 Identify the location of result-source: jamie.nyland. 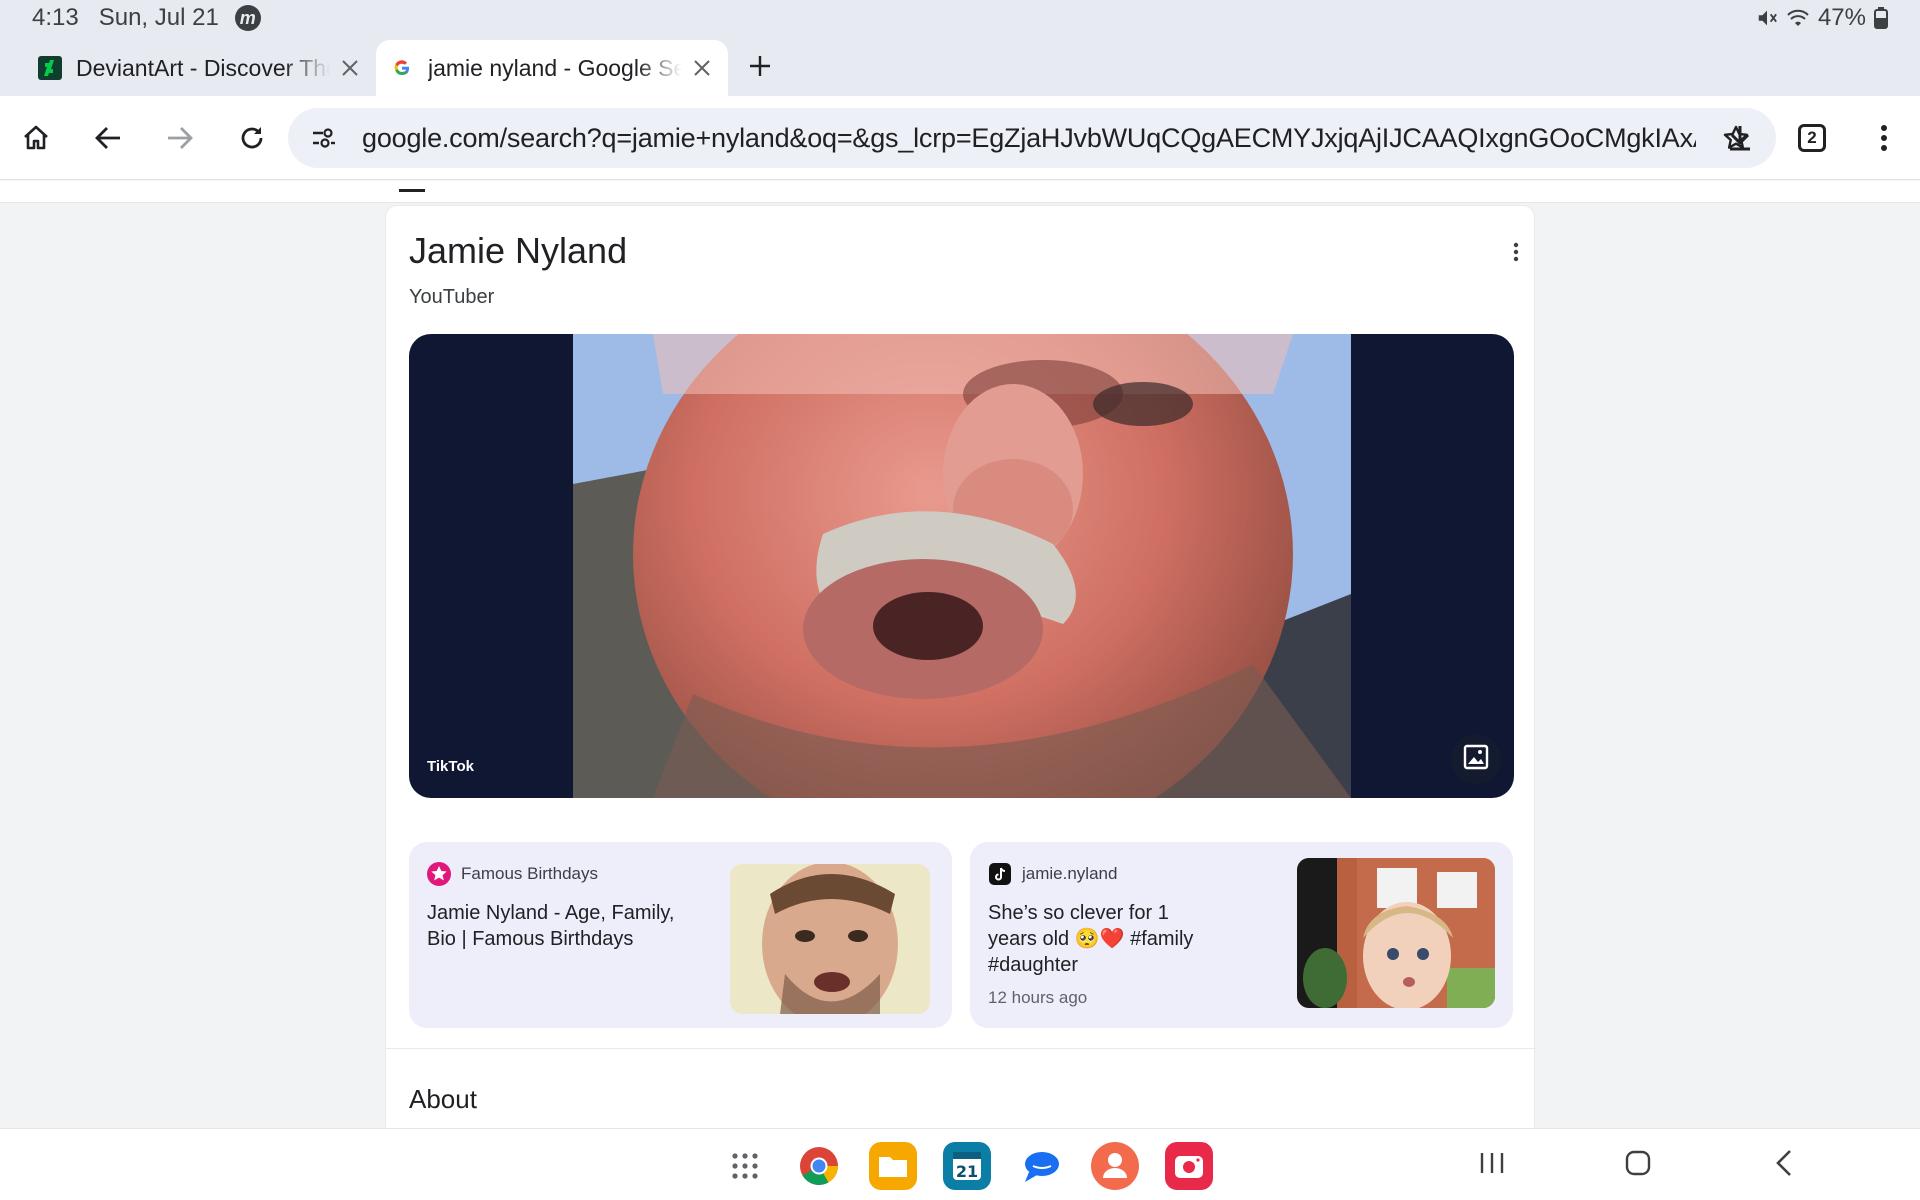
(1052, 874).